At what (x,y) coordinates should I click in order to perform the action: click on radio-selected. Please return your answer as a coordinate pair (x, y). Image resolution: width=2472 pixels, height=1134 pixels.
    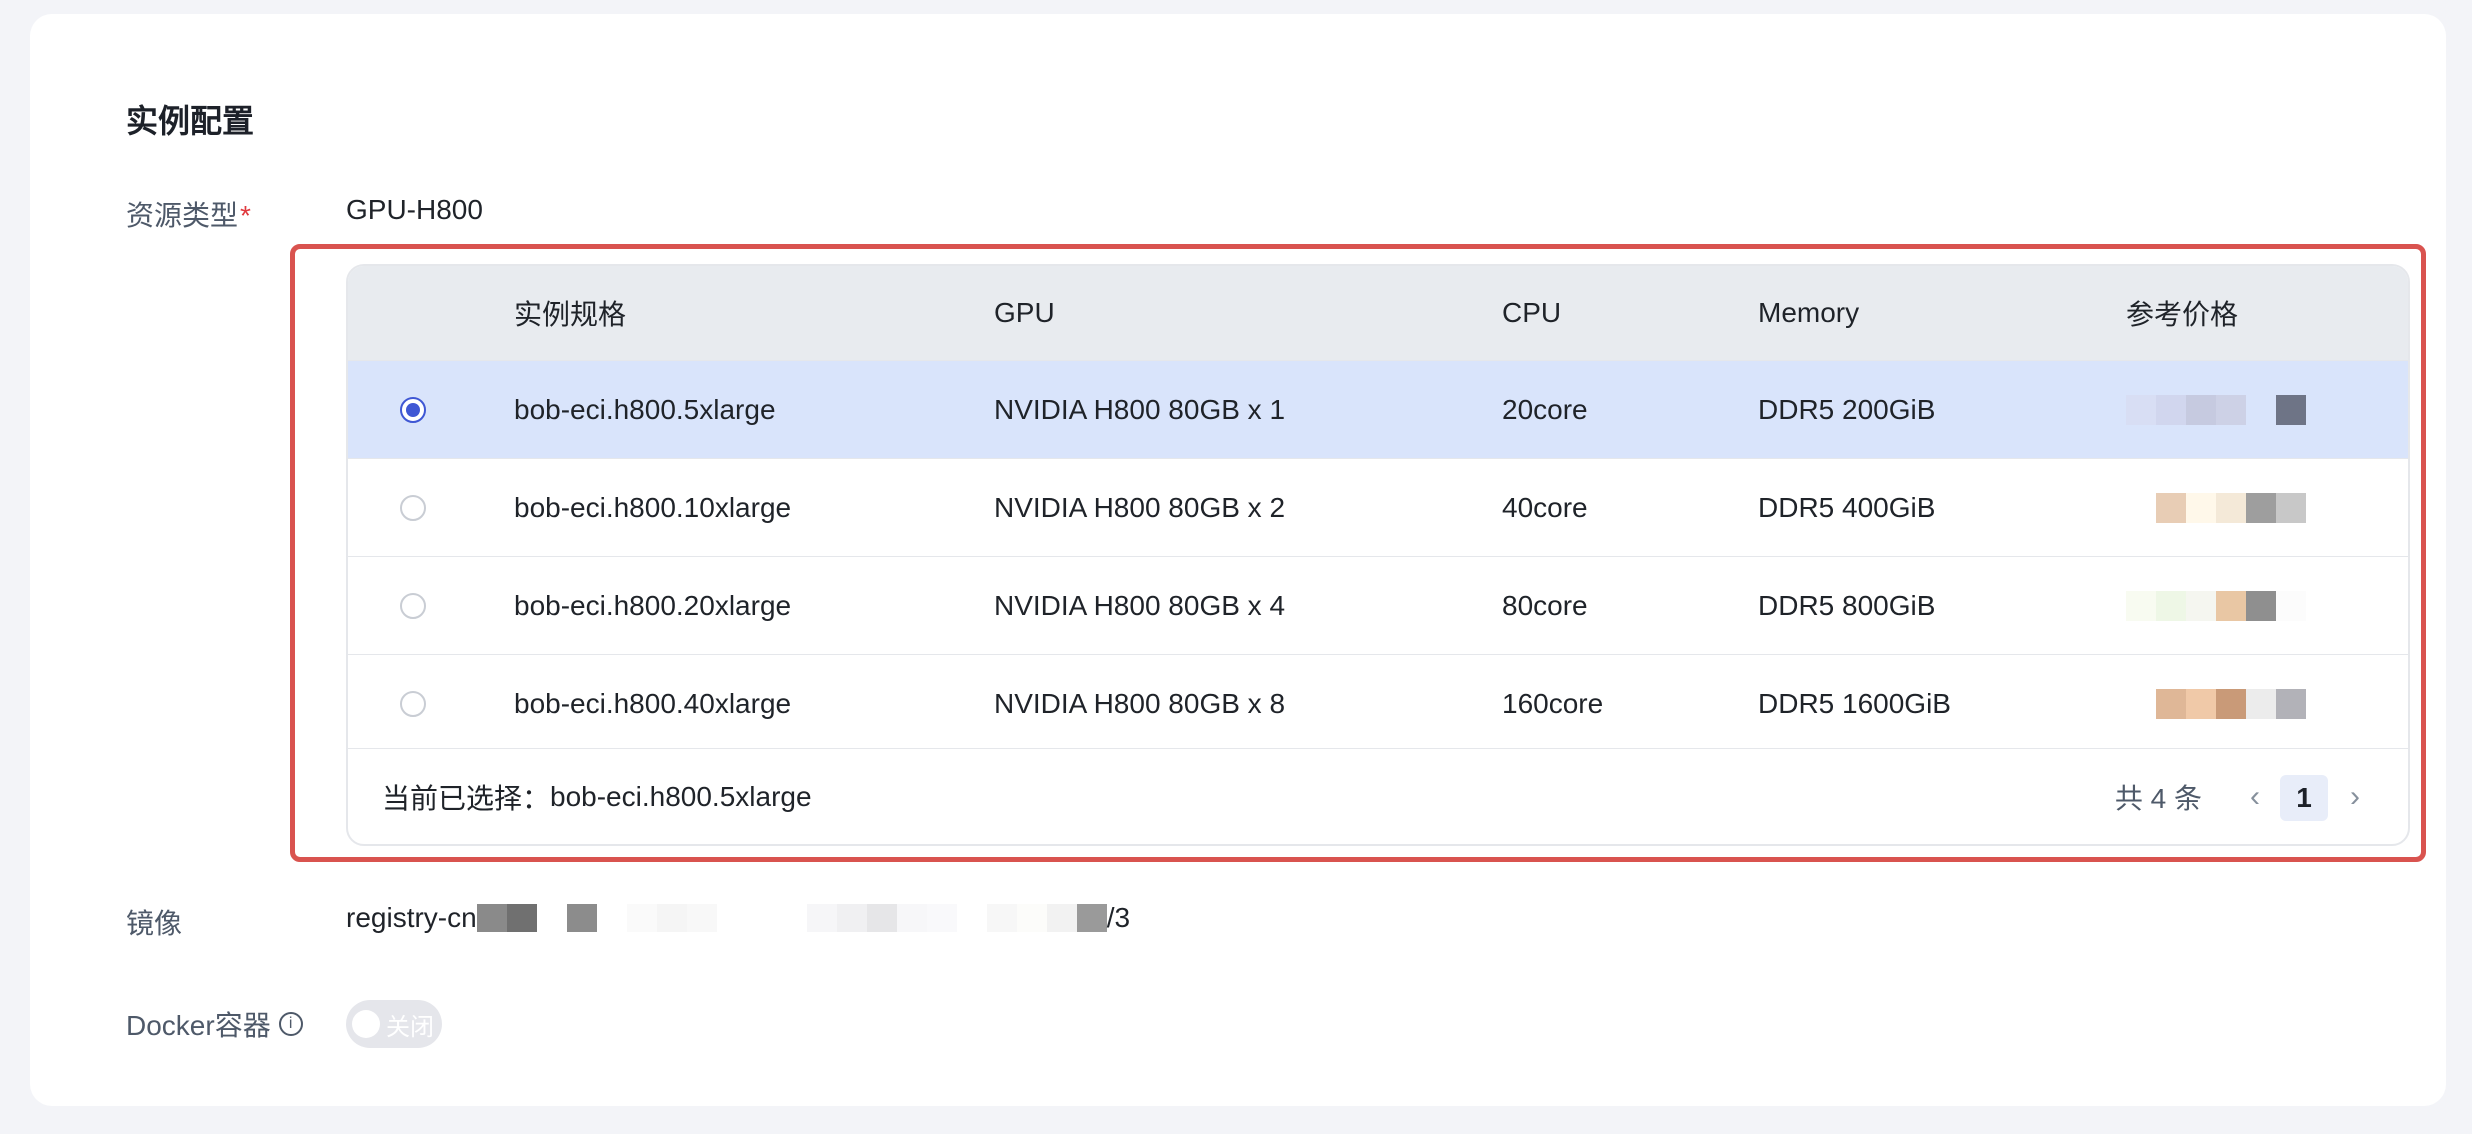
    Looking at the image, I should click on (413, 409).